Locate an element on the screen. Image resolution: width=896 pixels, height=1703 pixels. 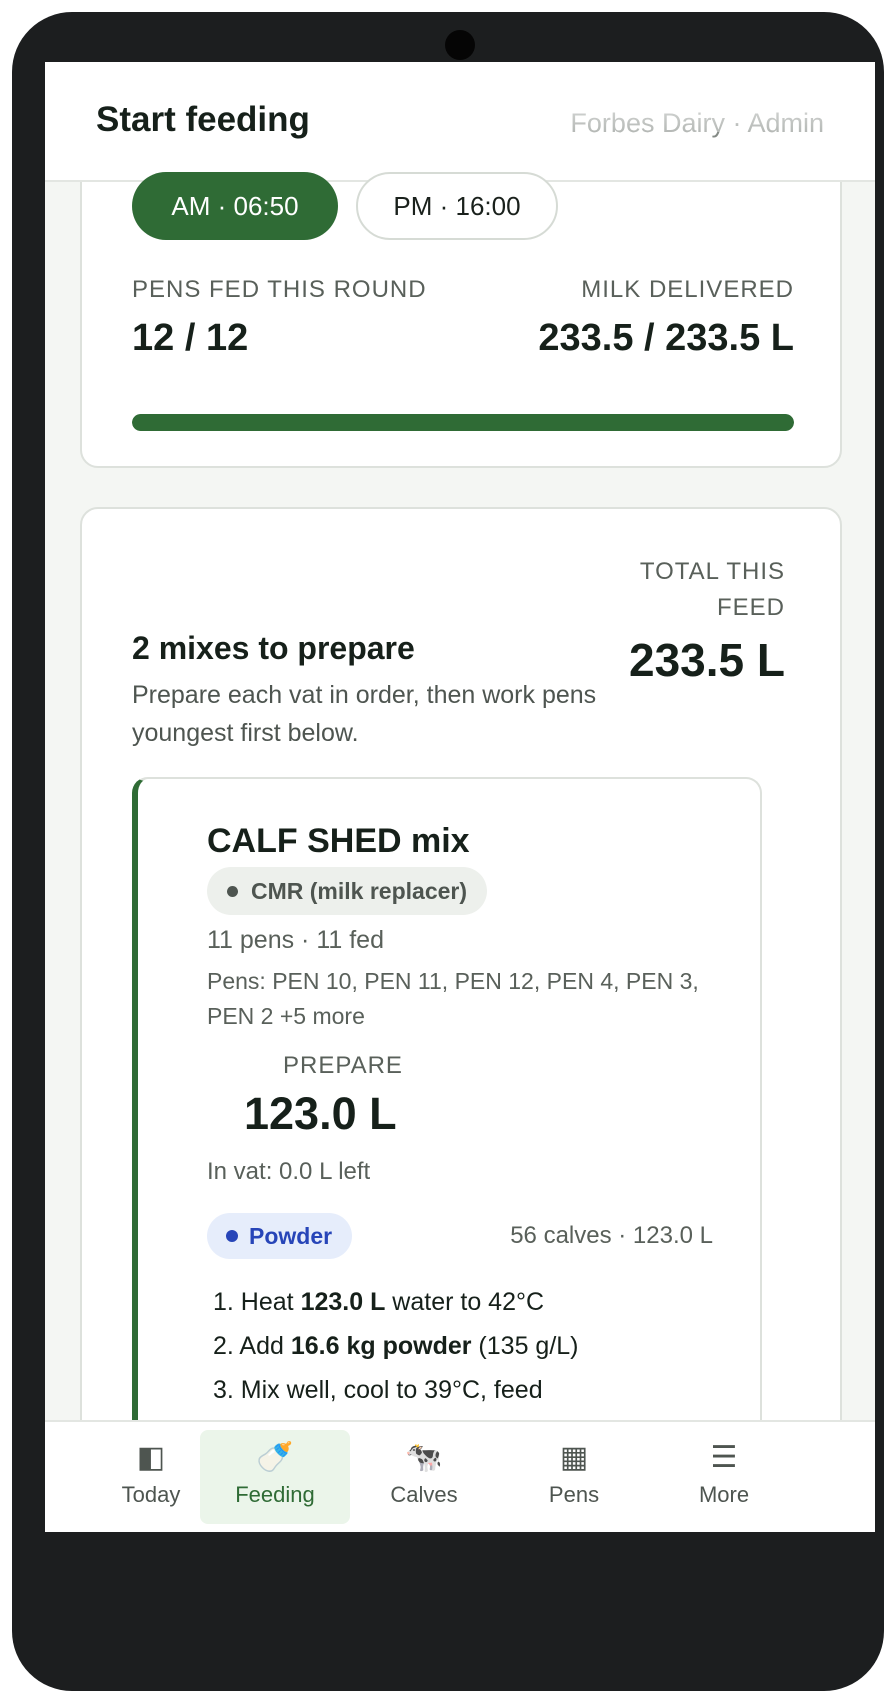
status-dot-icon is located at coordinates (232, 891).